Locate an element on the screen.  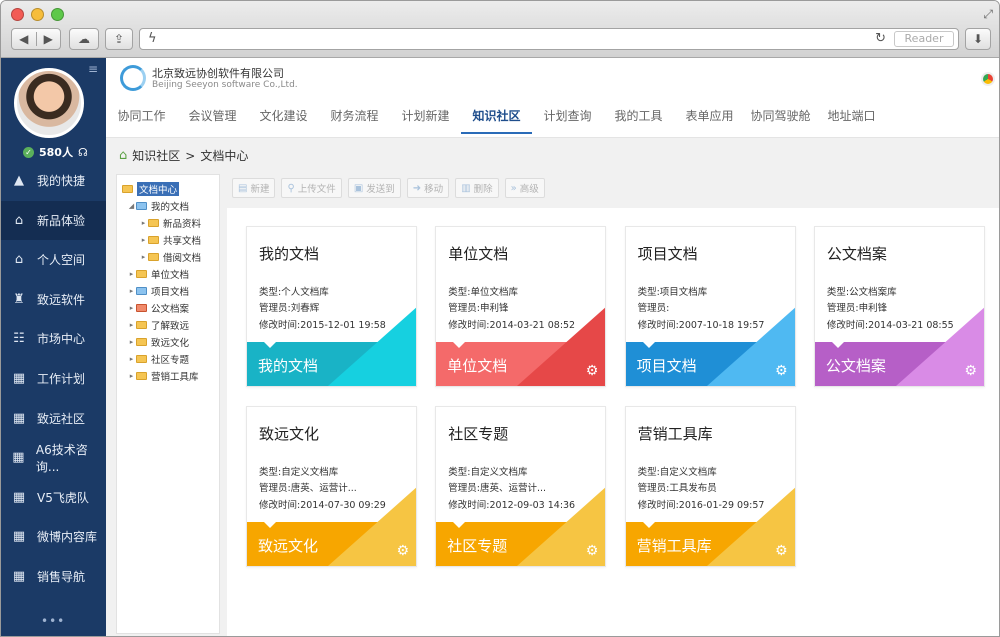
tree-node: ▸ 社区专题 is located at coordinates (168, 358).